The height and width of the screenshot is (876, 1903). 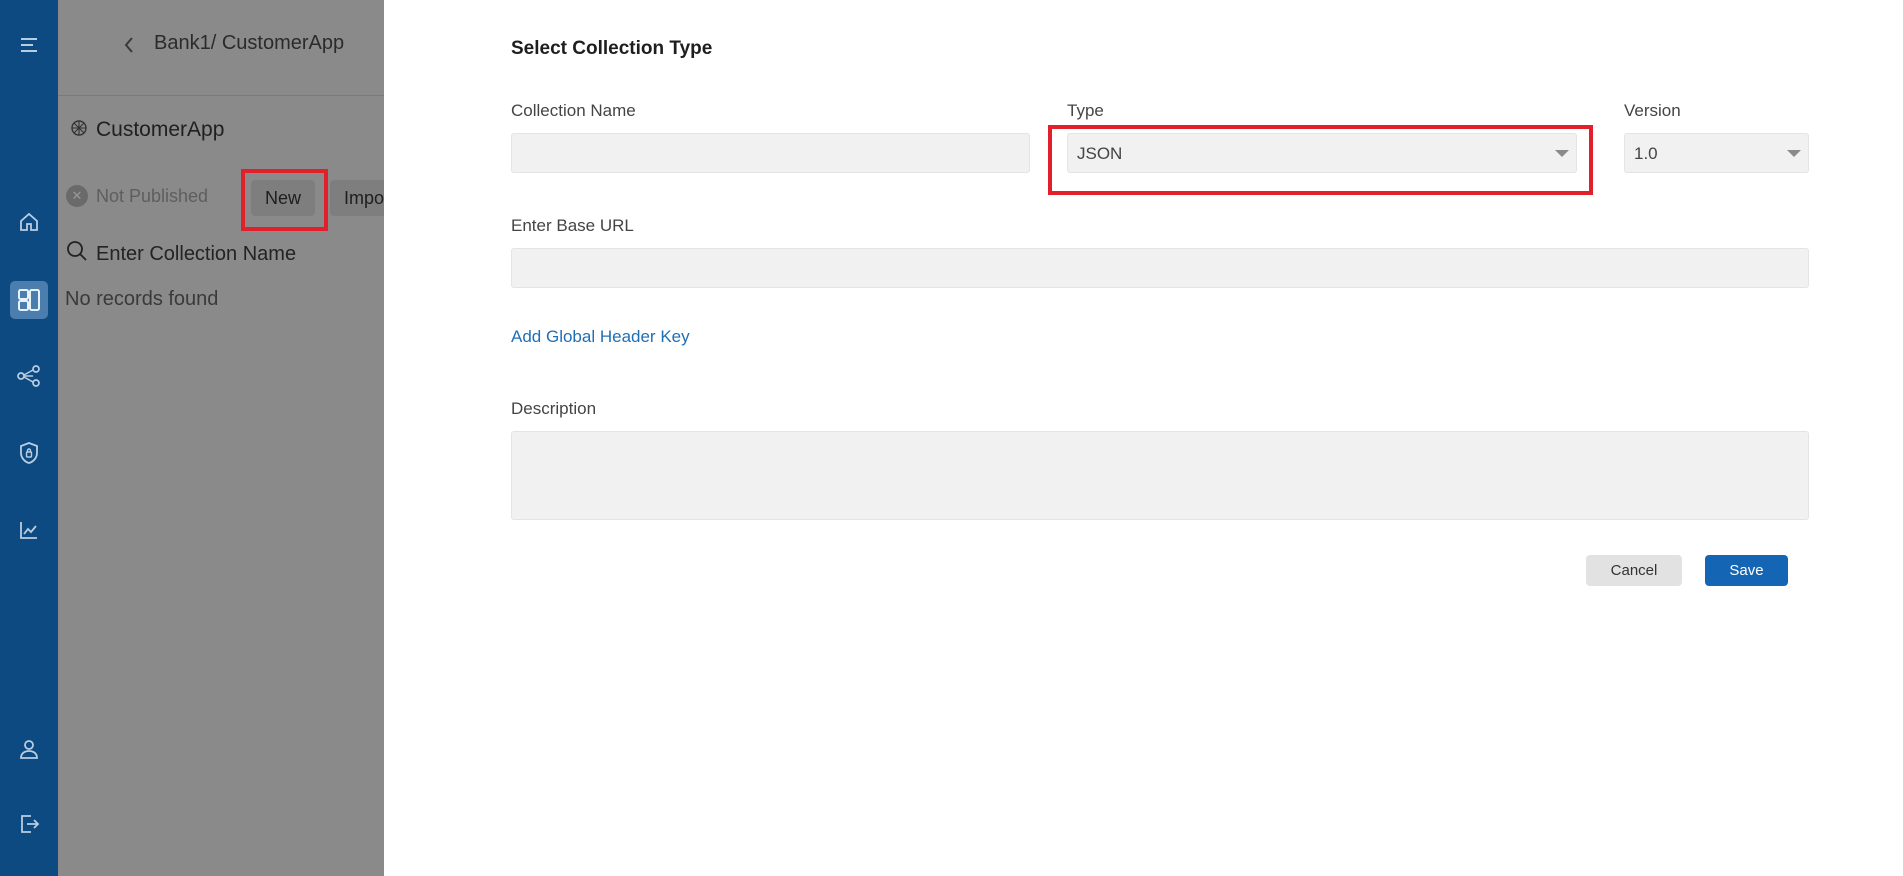 What do you see at coordinates (1652, 110) in the screenshot?
I see `version-label: Version` at bounding box center [1652, 110].